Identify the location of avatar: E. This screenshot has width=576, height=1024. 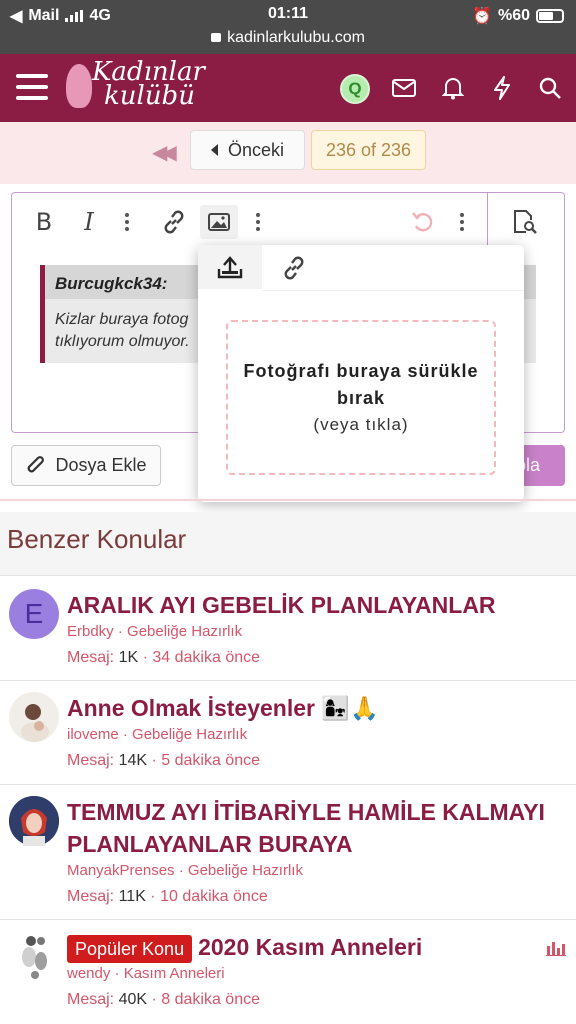
(34, 614).